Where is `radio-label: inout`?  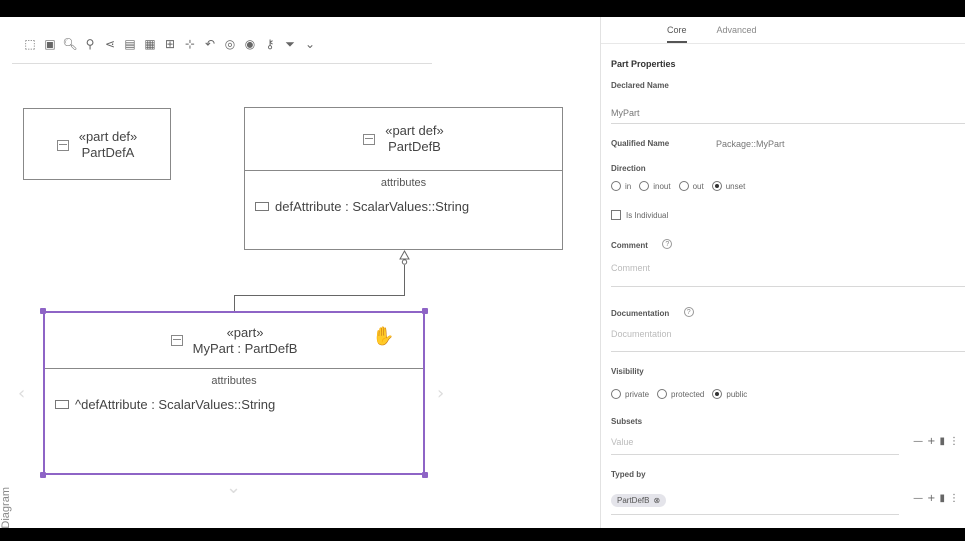 radio-label: inout is located at coordinates (662, 186).